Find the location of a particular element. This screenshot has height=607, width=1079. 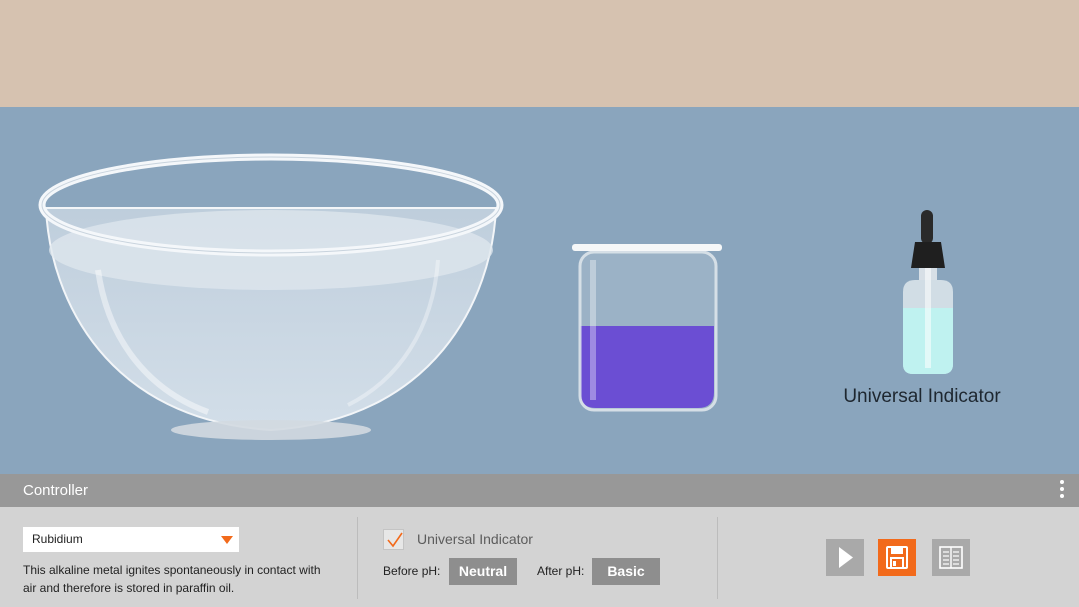

kebab-menu-icon is located at coordinates (1062, 491).